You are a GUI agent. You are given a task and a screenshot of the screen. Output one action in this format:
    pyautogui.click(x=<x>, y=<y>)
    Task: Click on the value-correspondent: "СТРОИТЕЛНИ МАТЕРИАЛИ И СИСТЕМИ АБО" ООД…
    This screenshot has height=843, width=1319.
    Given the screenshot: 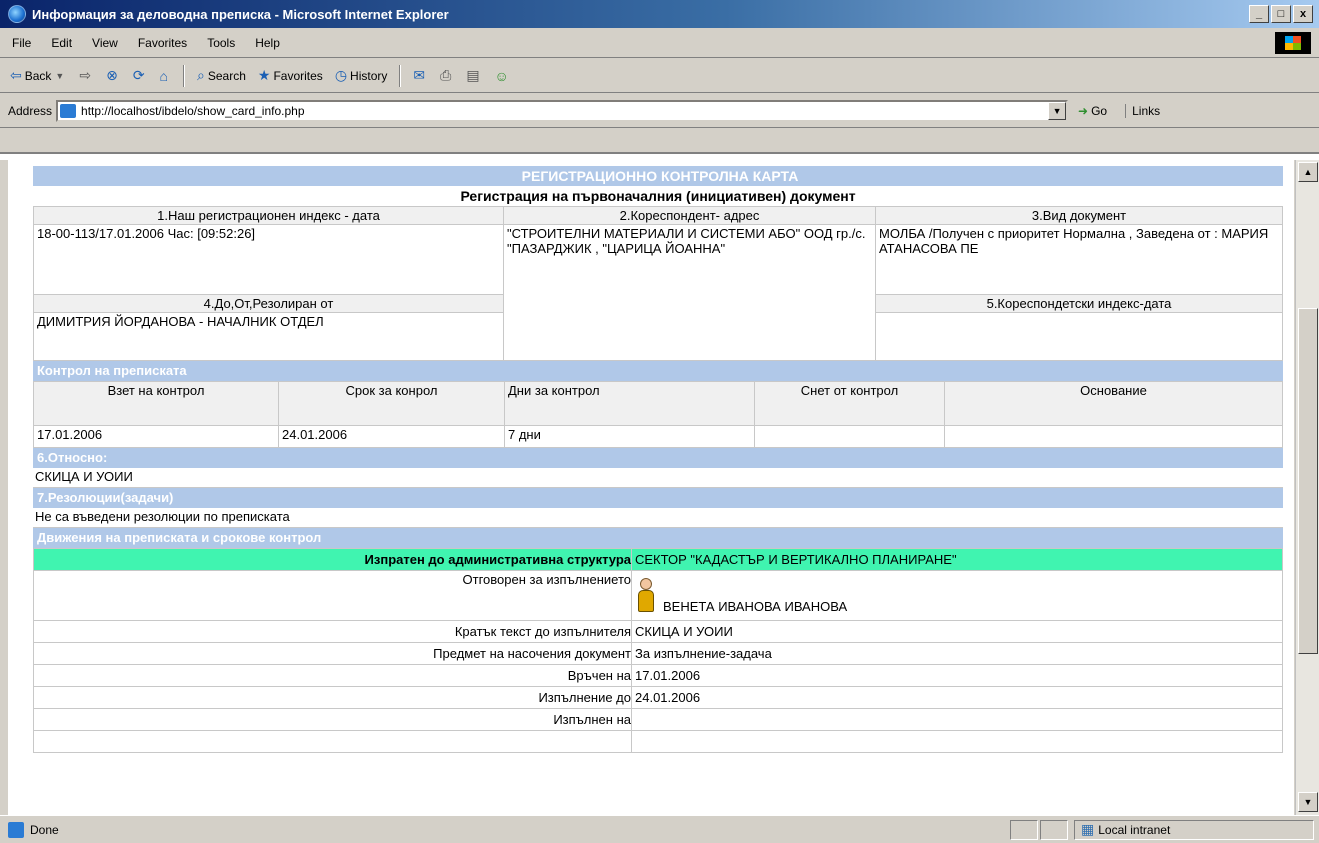 What is the action you would take?
    pyautogui.click(x=689, y=292)
    